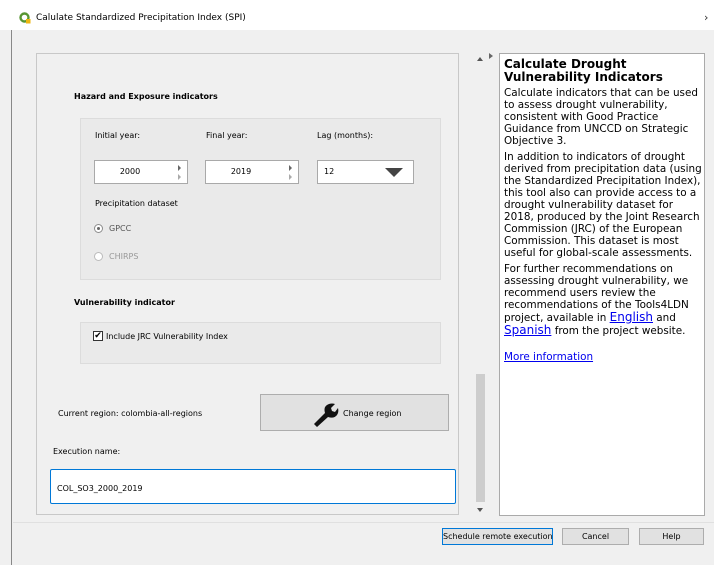 This screenshot has height=565, width=714. I want to click on help-button: Help, so click(671, 536).